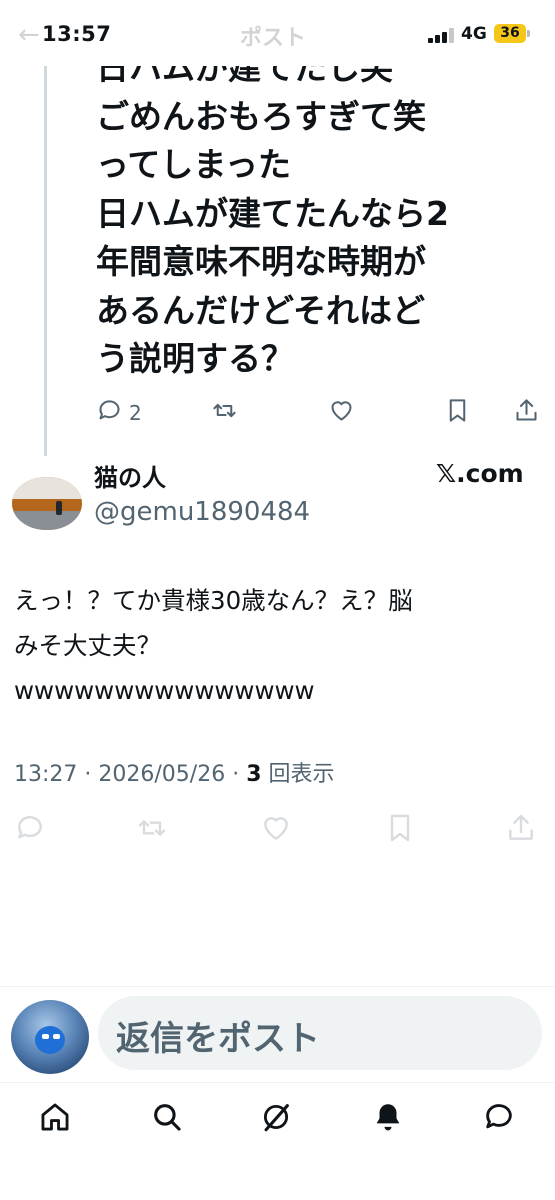  Describe the element at coordinates (218, 1035) in the screenshot. I see `reply-placeholder: 返信をポスト` at that location.